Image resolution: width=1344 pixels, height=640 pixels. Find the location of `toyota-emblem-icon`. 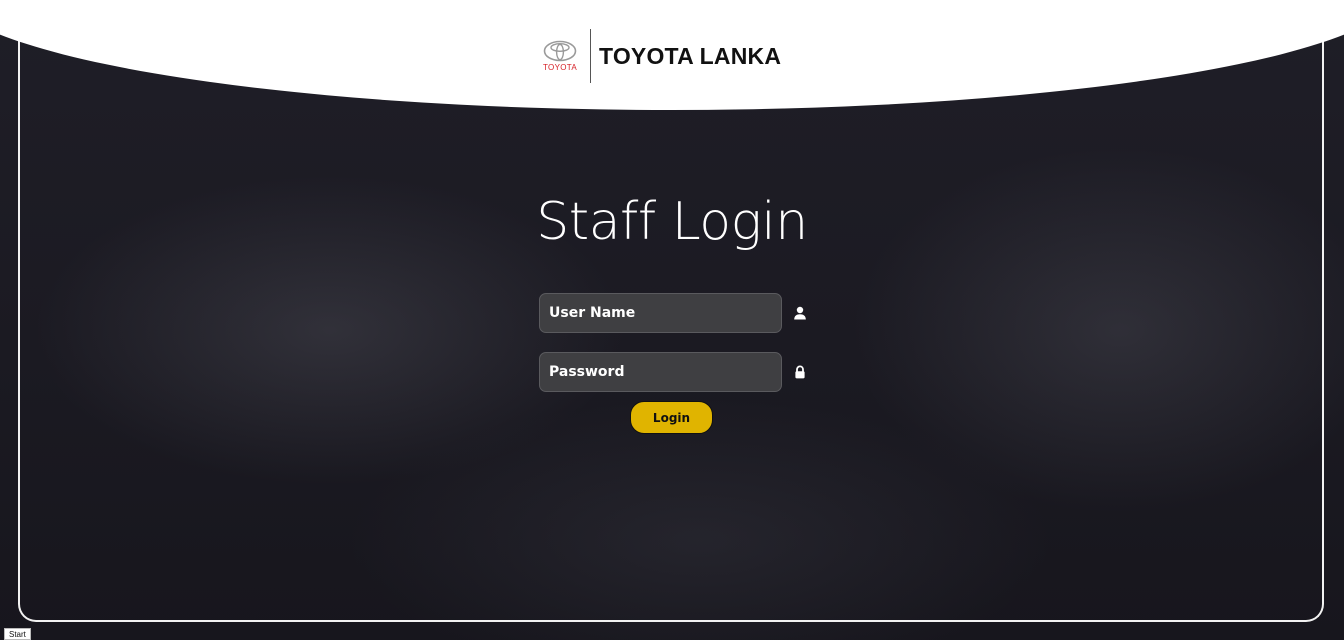

toyota-emblem-icon is located at coordinates (560, 51).